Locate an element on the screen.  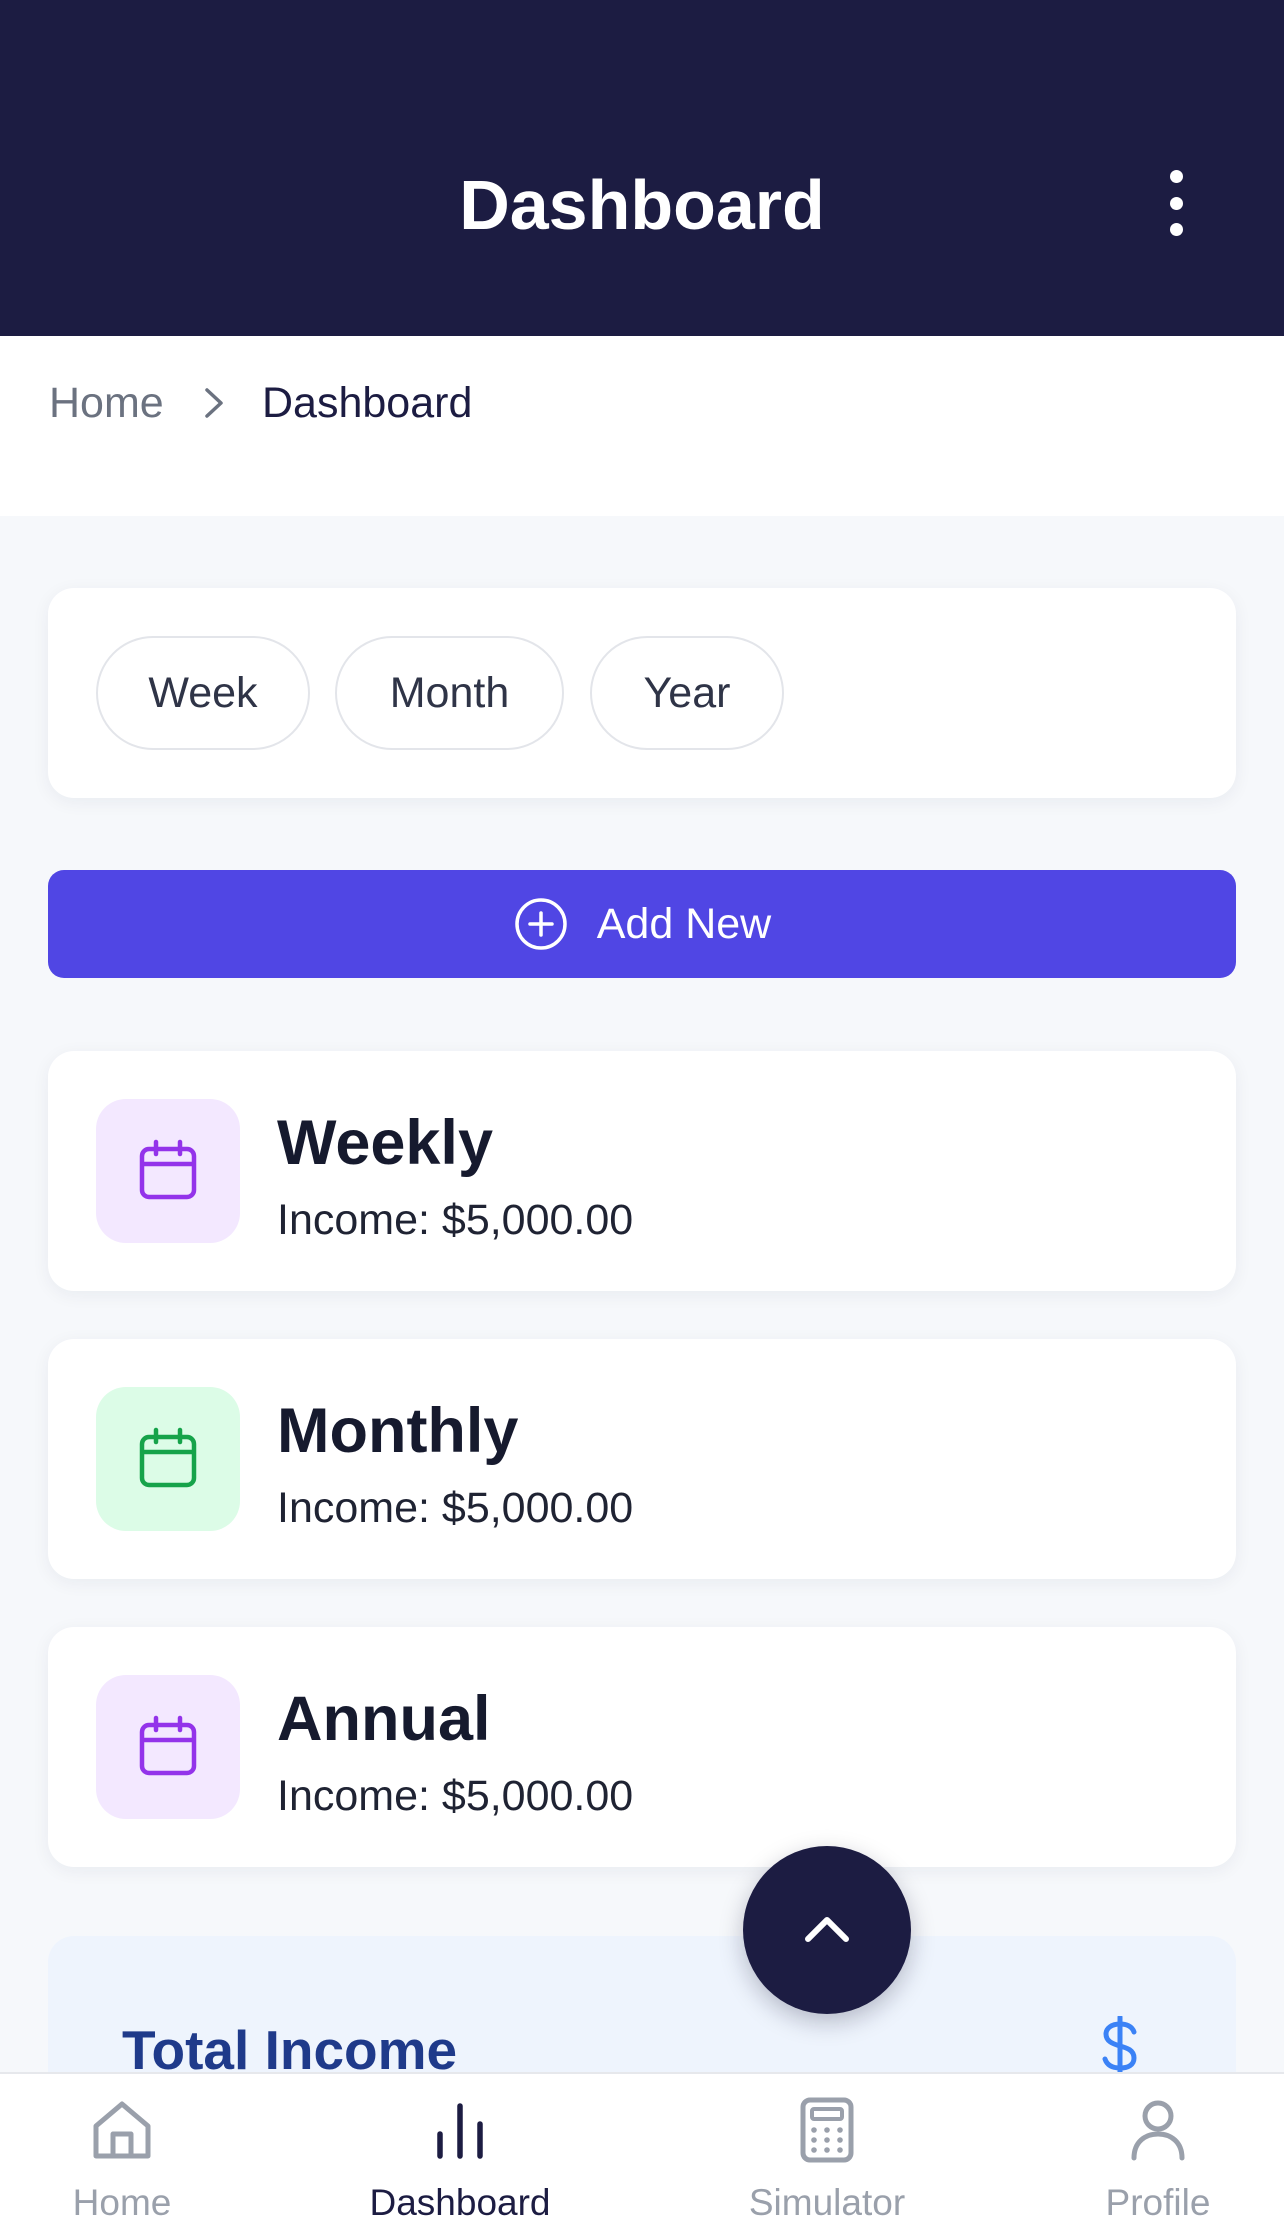
monthly-icon-box is located at coordinates (168, 1459).